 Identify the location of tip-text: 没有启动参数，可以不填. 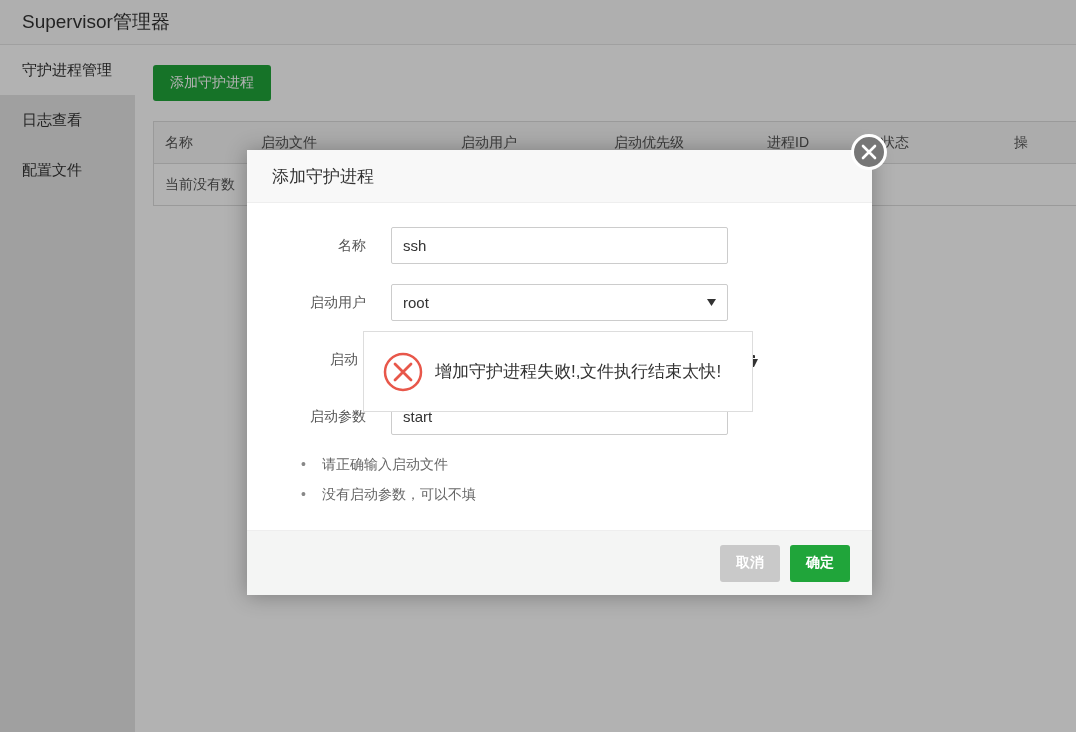
(399, 494).